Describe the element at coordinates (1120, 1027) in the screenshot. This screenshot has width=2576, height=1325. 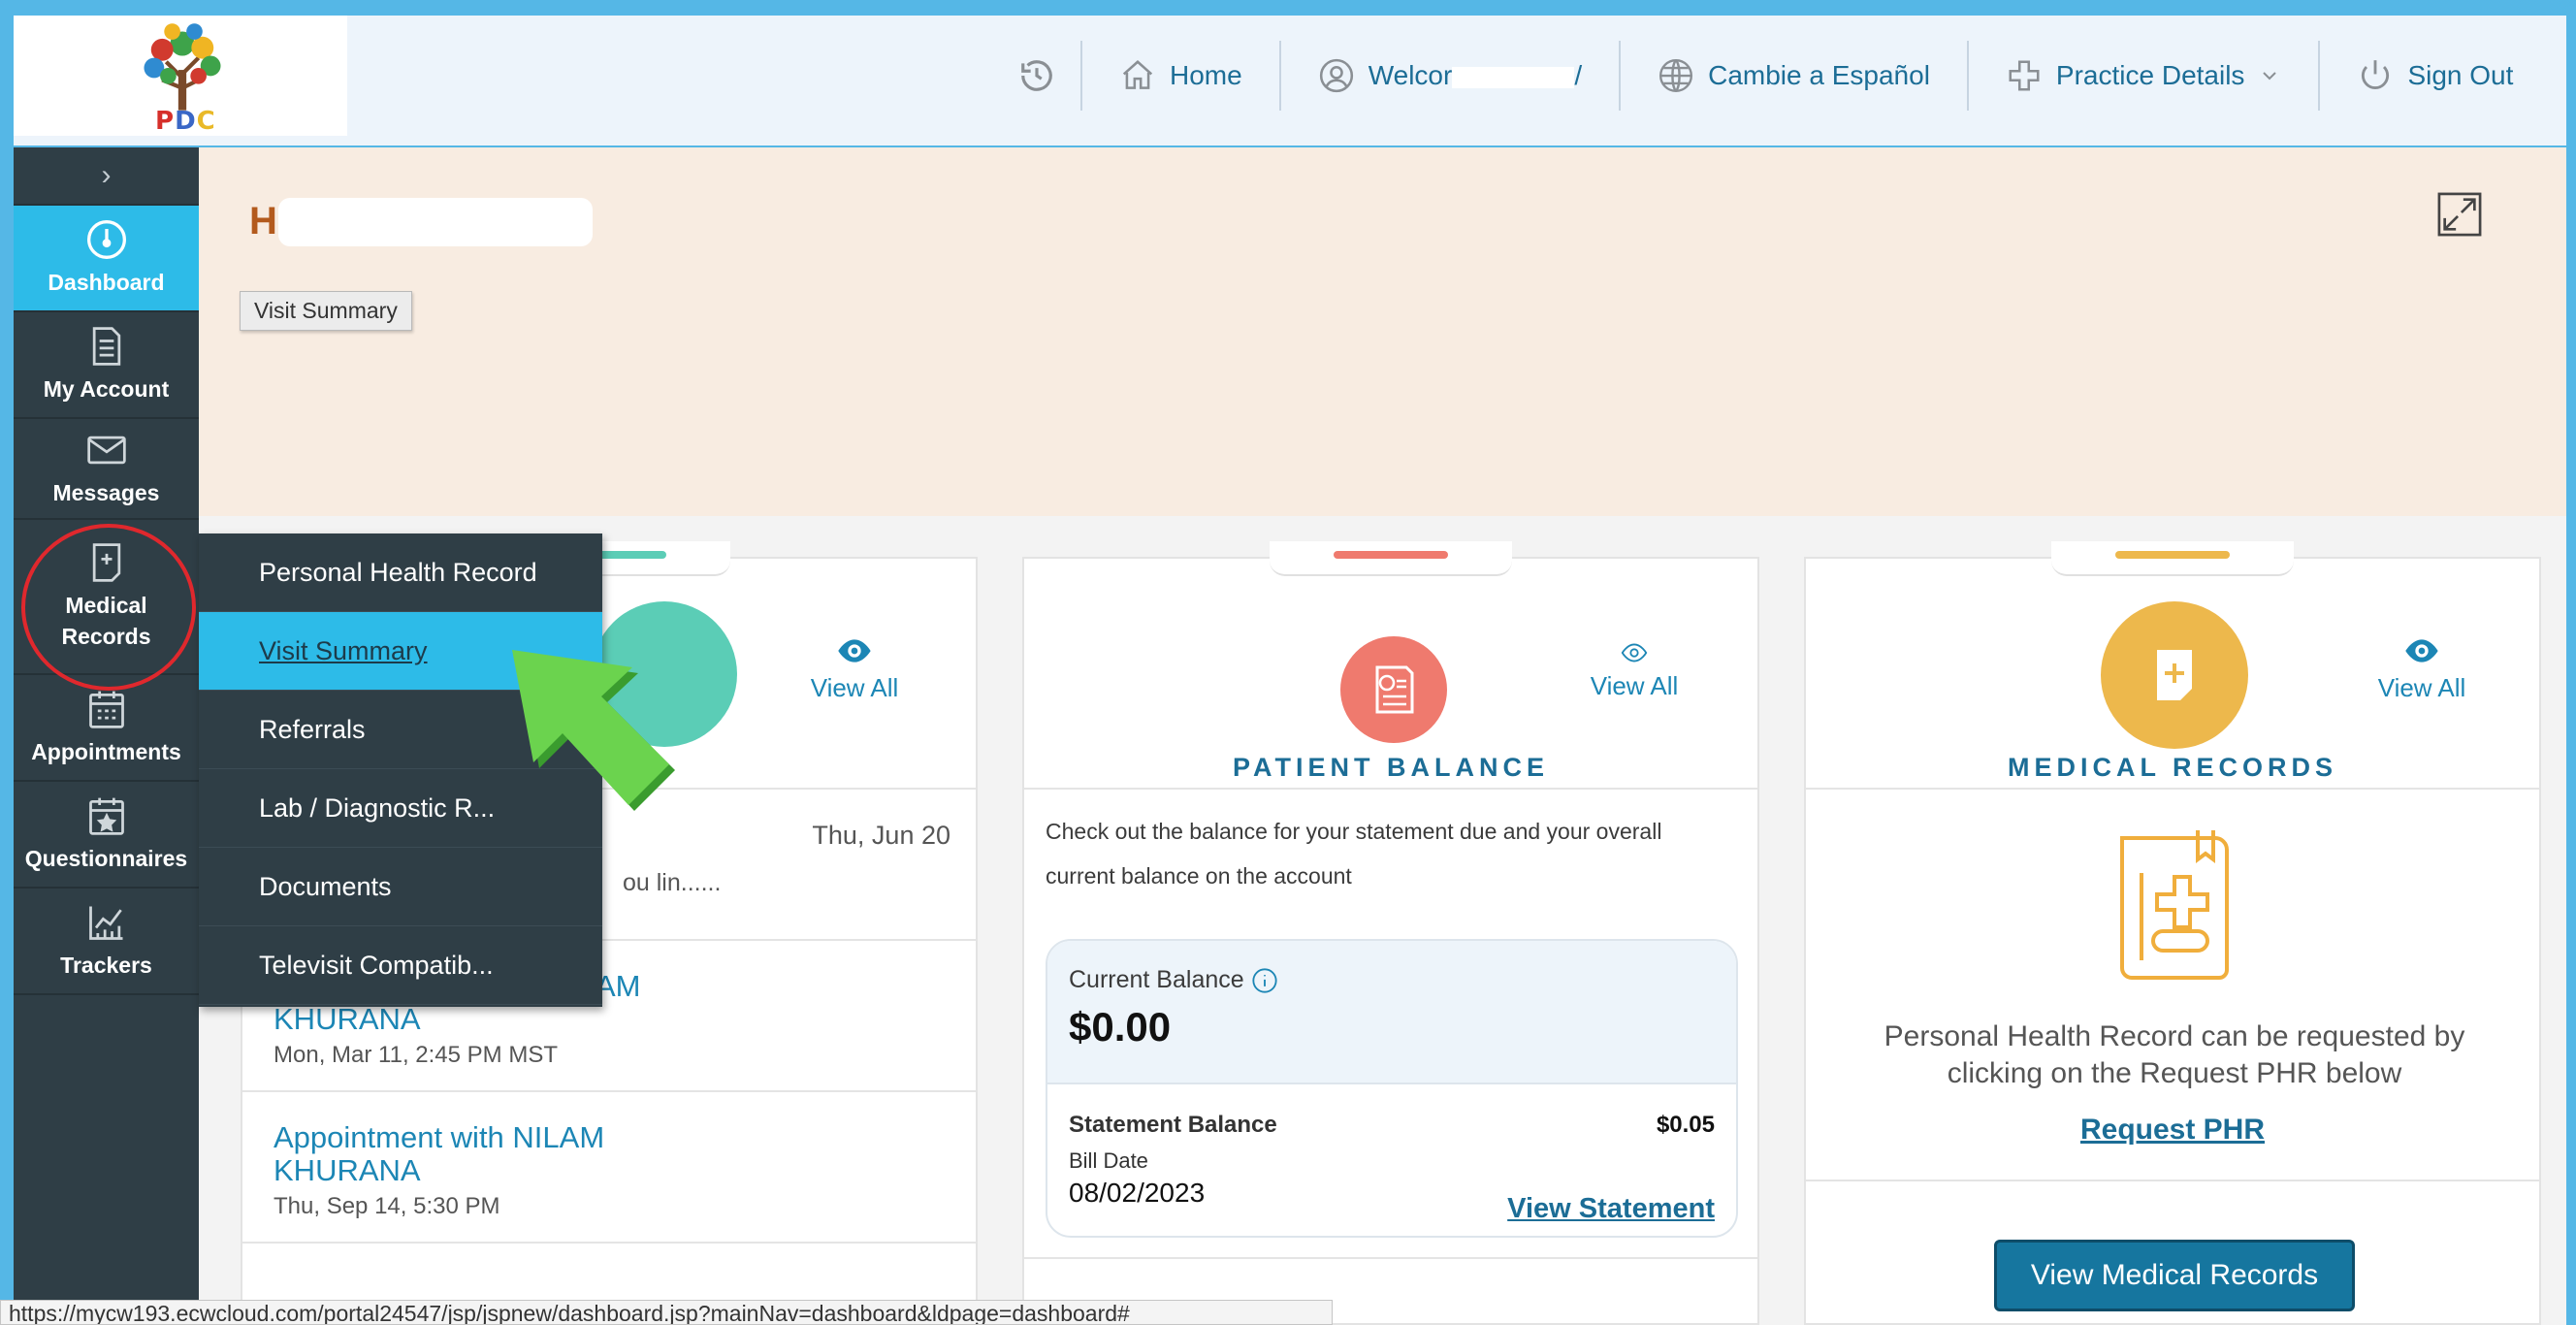
I see `current-balance-amount: $0.00` at that location.